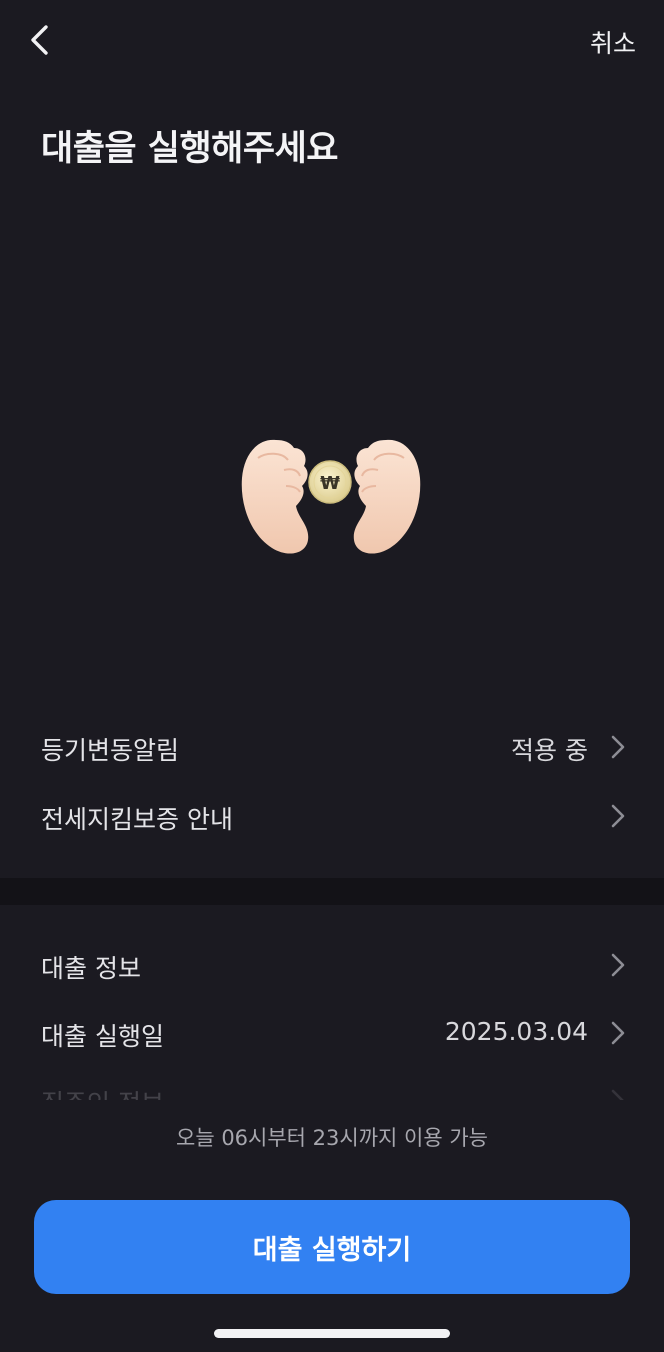 The width and height of the screenshot is (664, 1352). I want to click on row-label: 등기변동알림, so click(110, 750).